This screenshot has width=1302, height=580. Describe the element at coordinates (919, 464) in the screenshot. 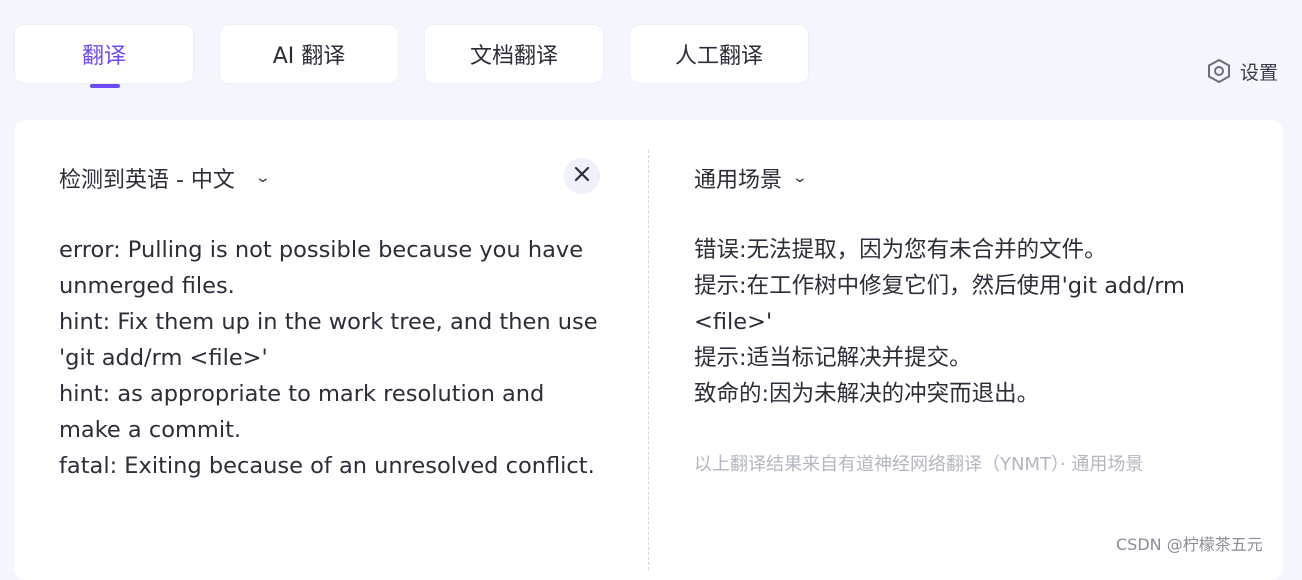

I see `translation-attribution: 以上翻译结果来自有道神经网络翻译（YNMT）· 通用场景` at that location.